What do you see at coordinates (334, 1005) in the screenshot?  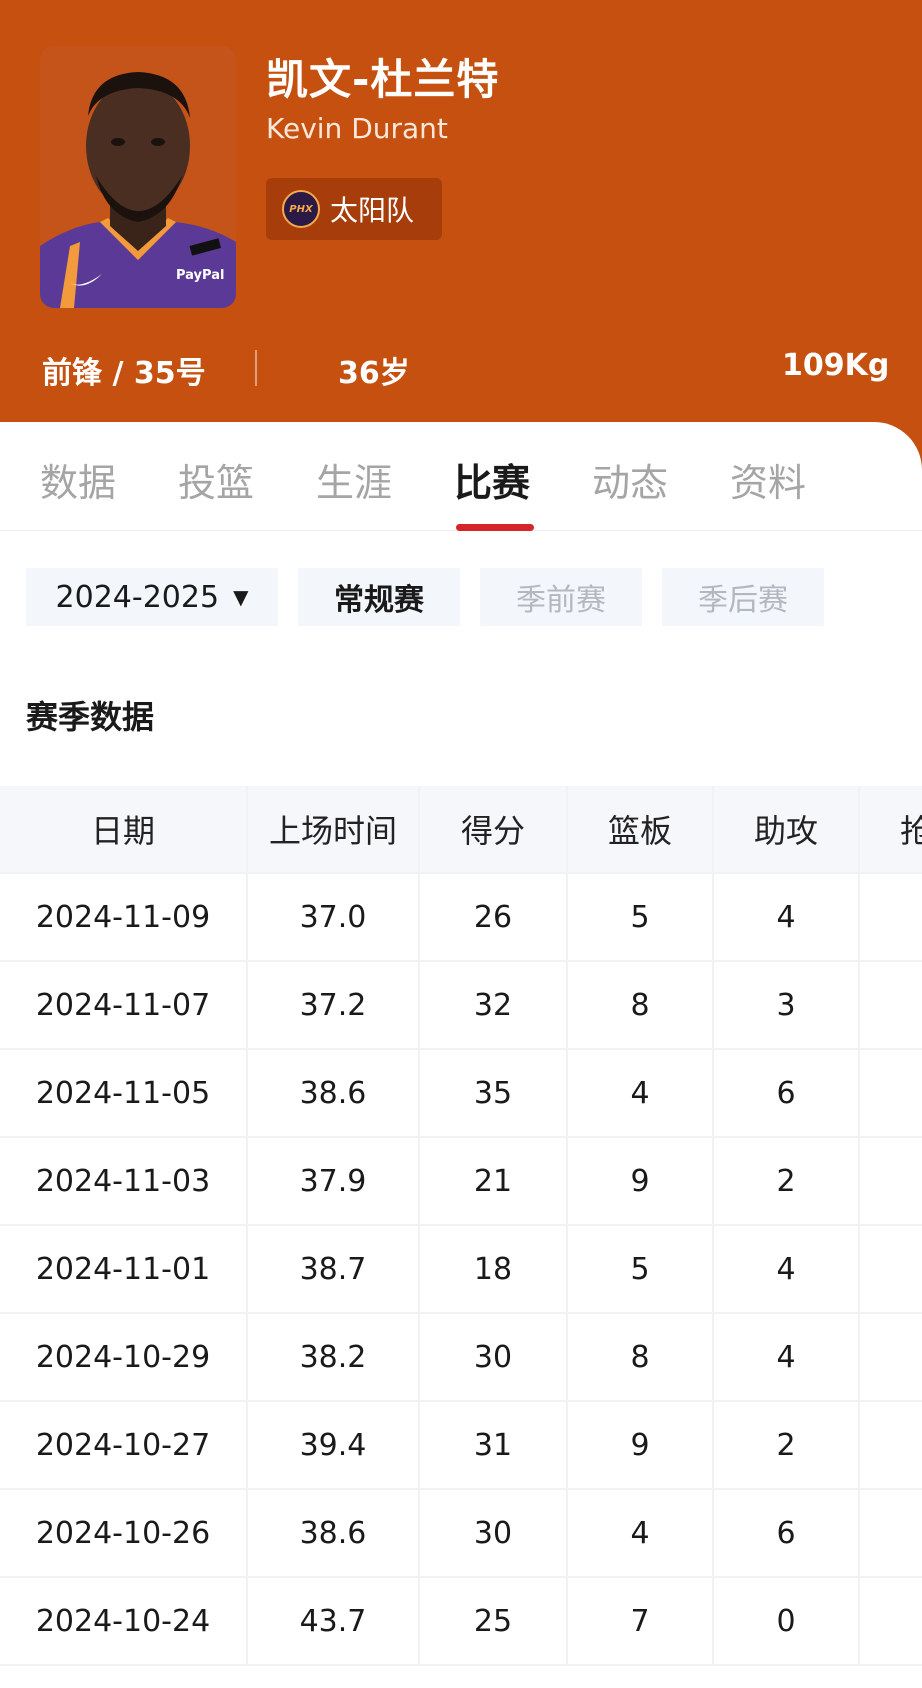 I see `cell-minutes: 37.2` at bounding box center [334, 1005].